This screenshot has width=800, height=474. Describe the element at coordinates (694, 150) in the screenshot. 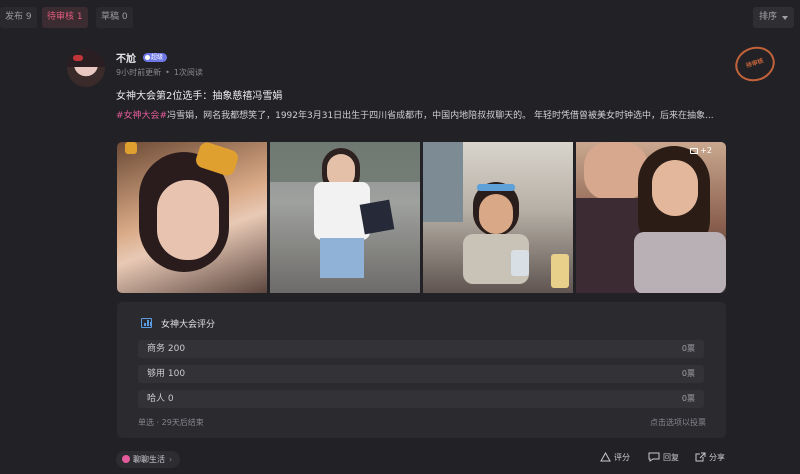

I see `image-icon` at that location.